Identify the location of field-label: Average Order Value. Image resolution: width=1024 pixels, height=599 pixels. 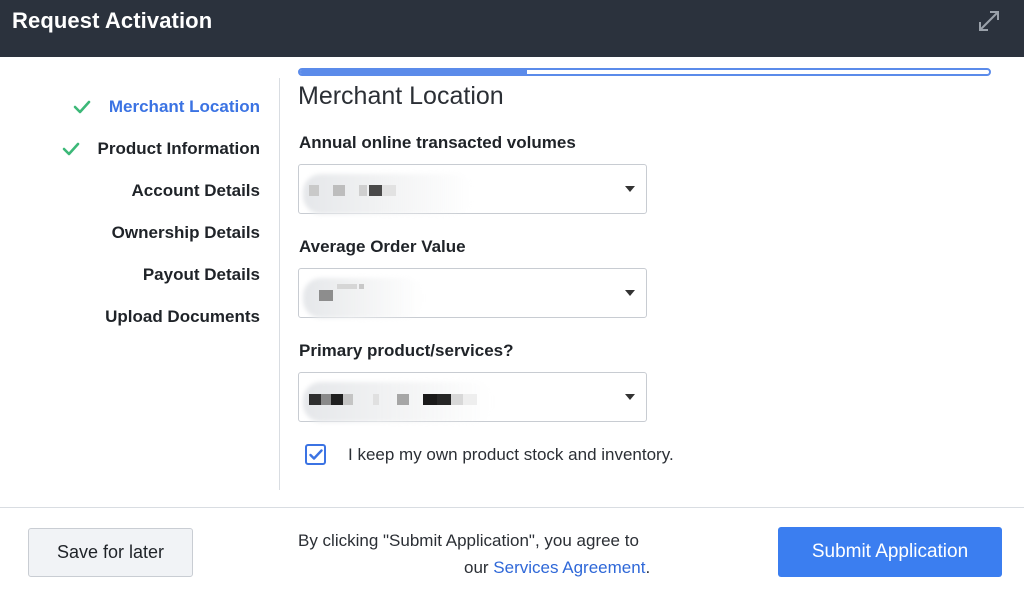
(382, 246).